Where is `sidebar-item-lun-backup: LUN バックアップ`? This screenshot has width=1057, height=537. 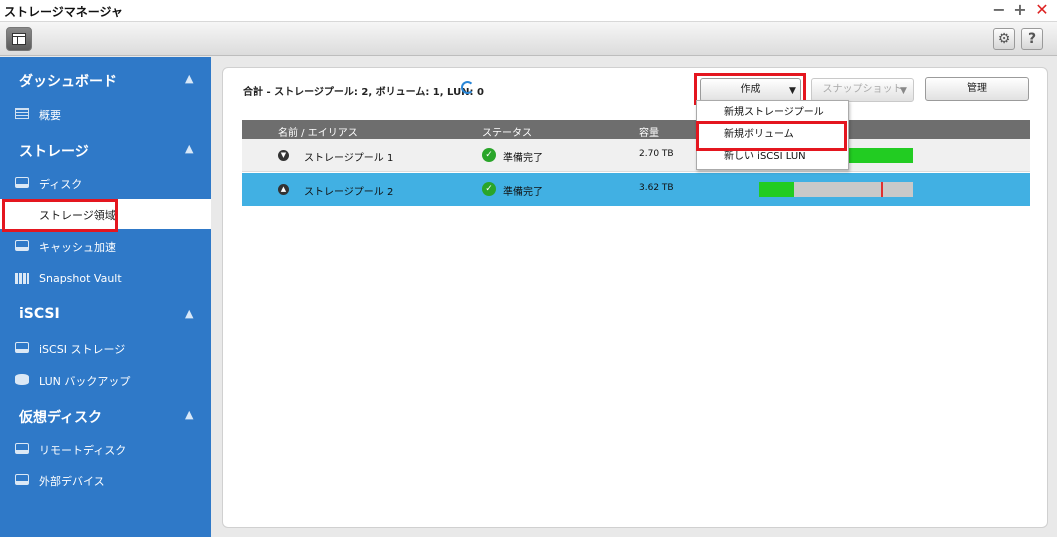
sidebar-item-lun-backup: LUN バックアップ is located at coordinates (105, 380).